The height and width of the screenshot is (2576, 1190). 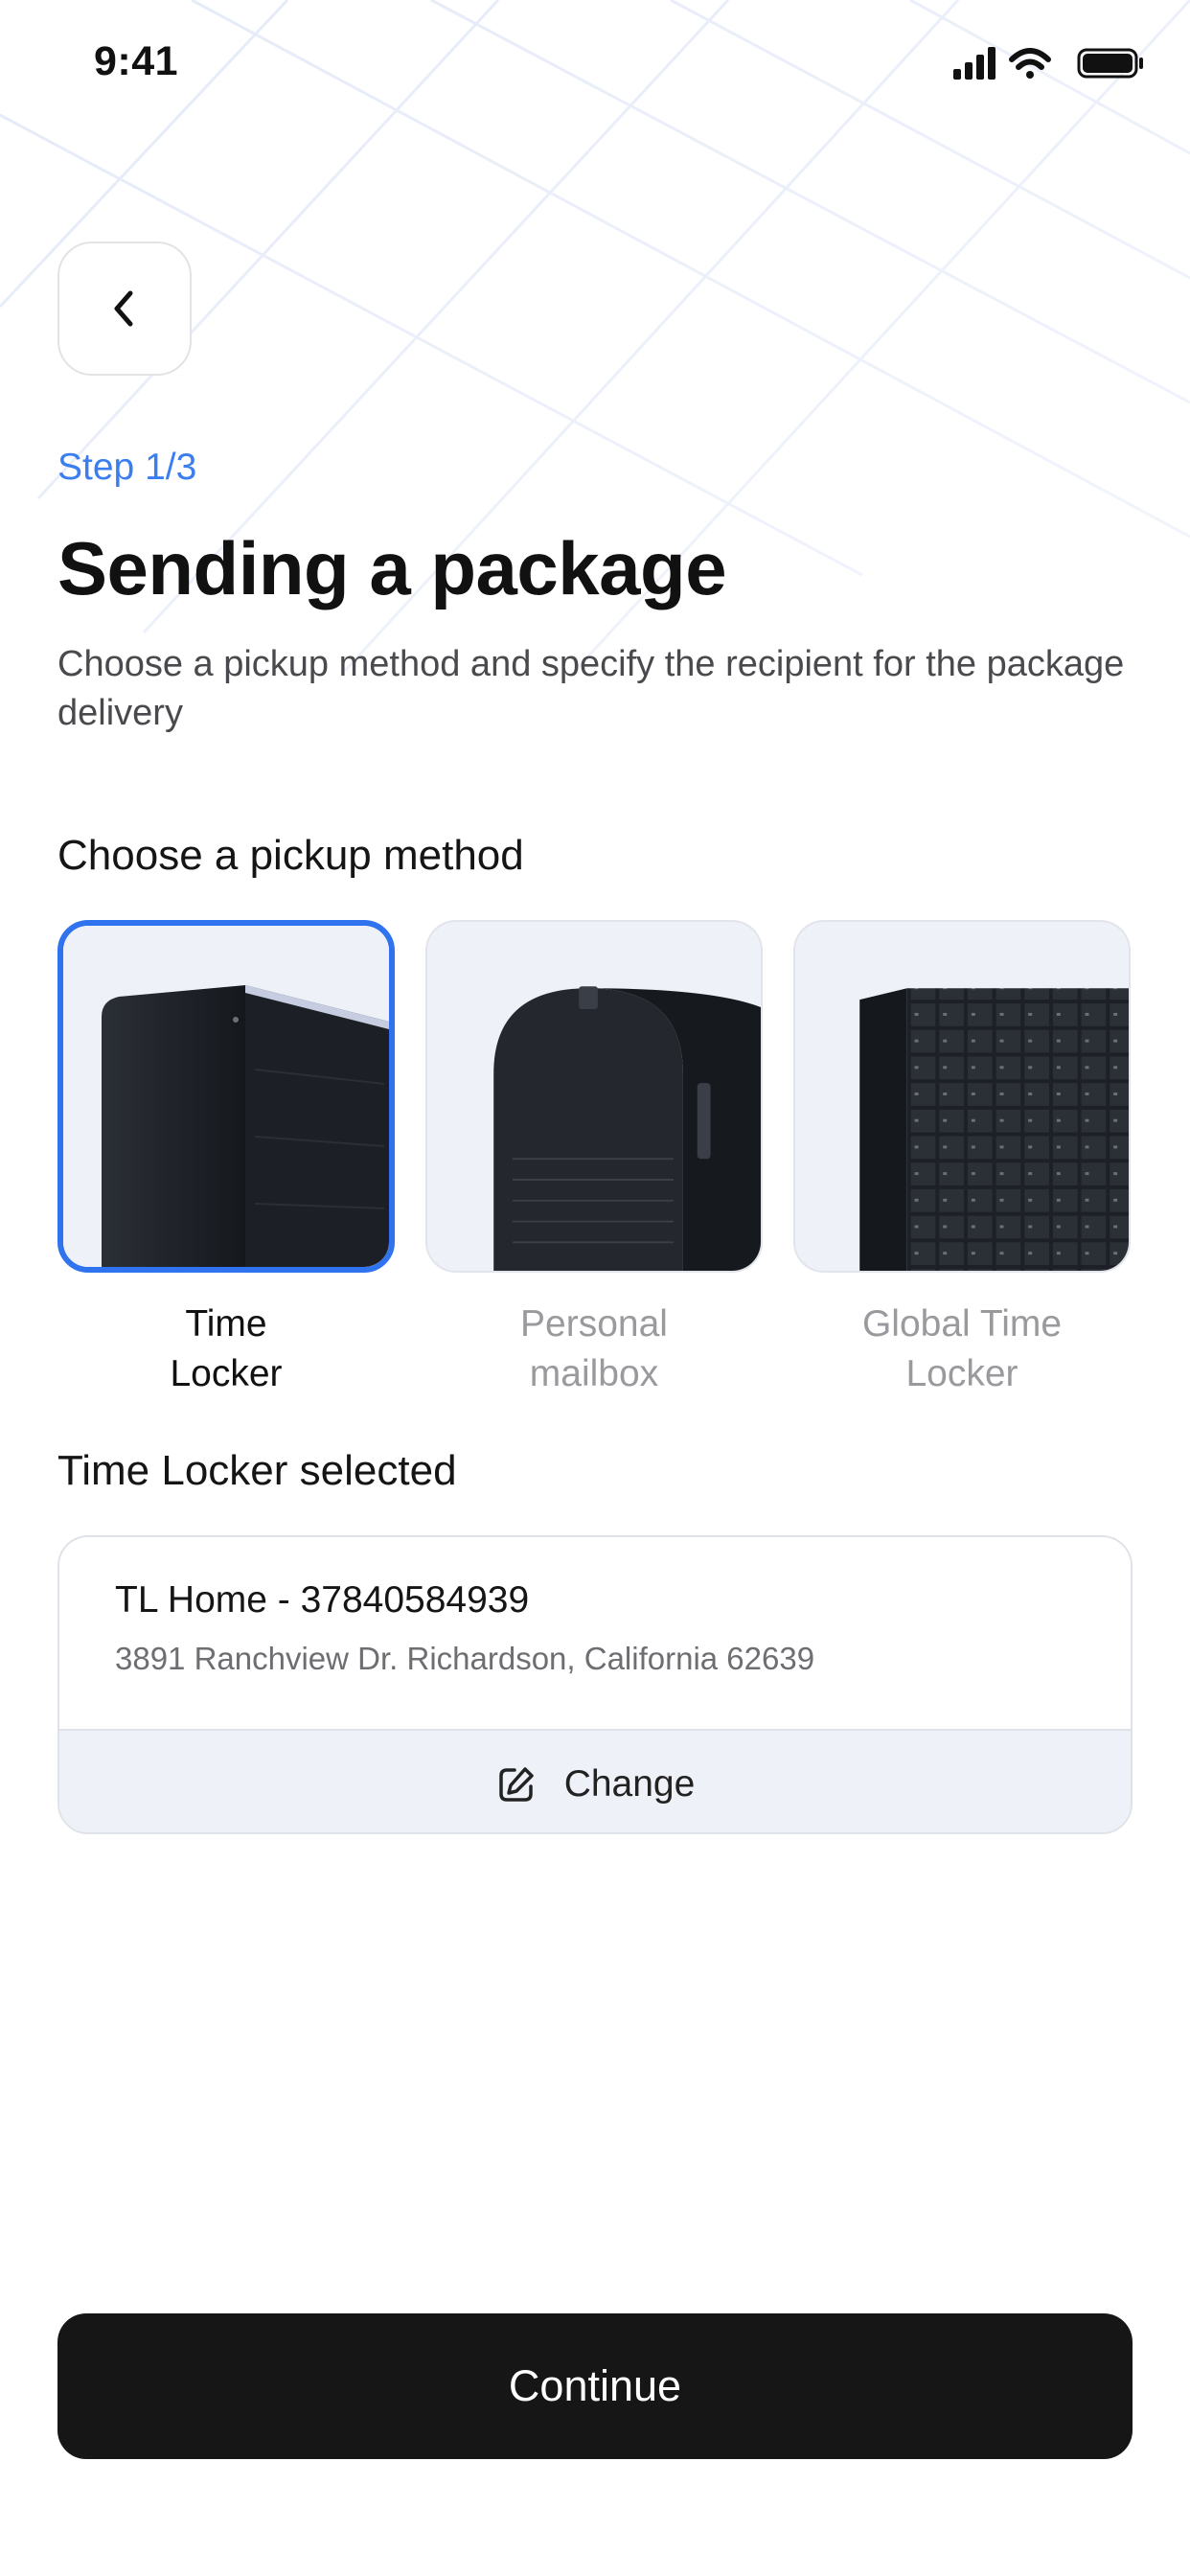 What do you see at coordinates (974, 63) in the screenshot?
I see `cellular-signal-icon` at bounding box center [974, 63].